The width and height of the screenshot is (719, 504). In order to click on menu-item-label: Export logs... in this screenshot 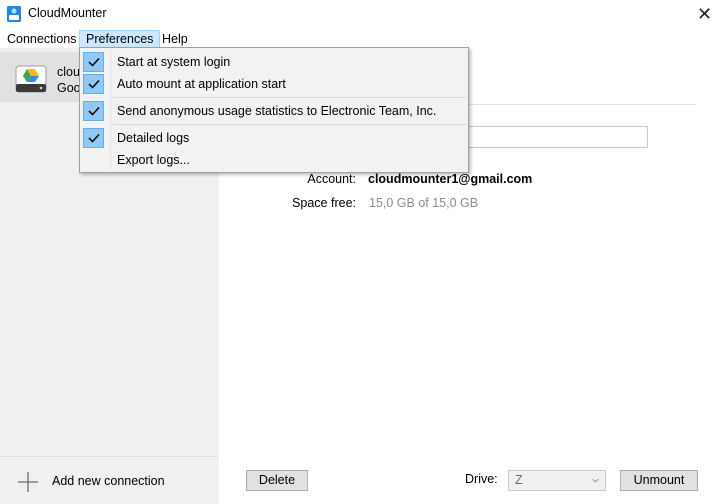, I will do `click(153, 160)`.